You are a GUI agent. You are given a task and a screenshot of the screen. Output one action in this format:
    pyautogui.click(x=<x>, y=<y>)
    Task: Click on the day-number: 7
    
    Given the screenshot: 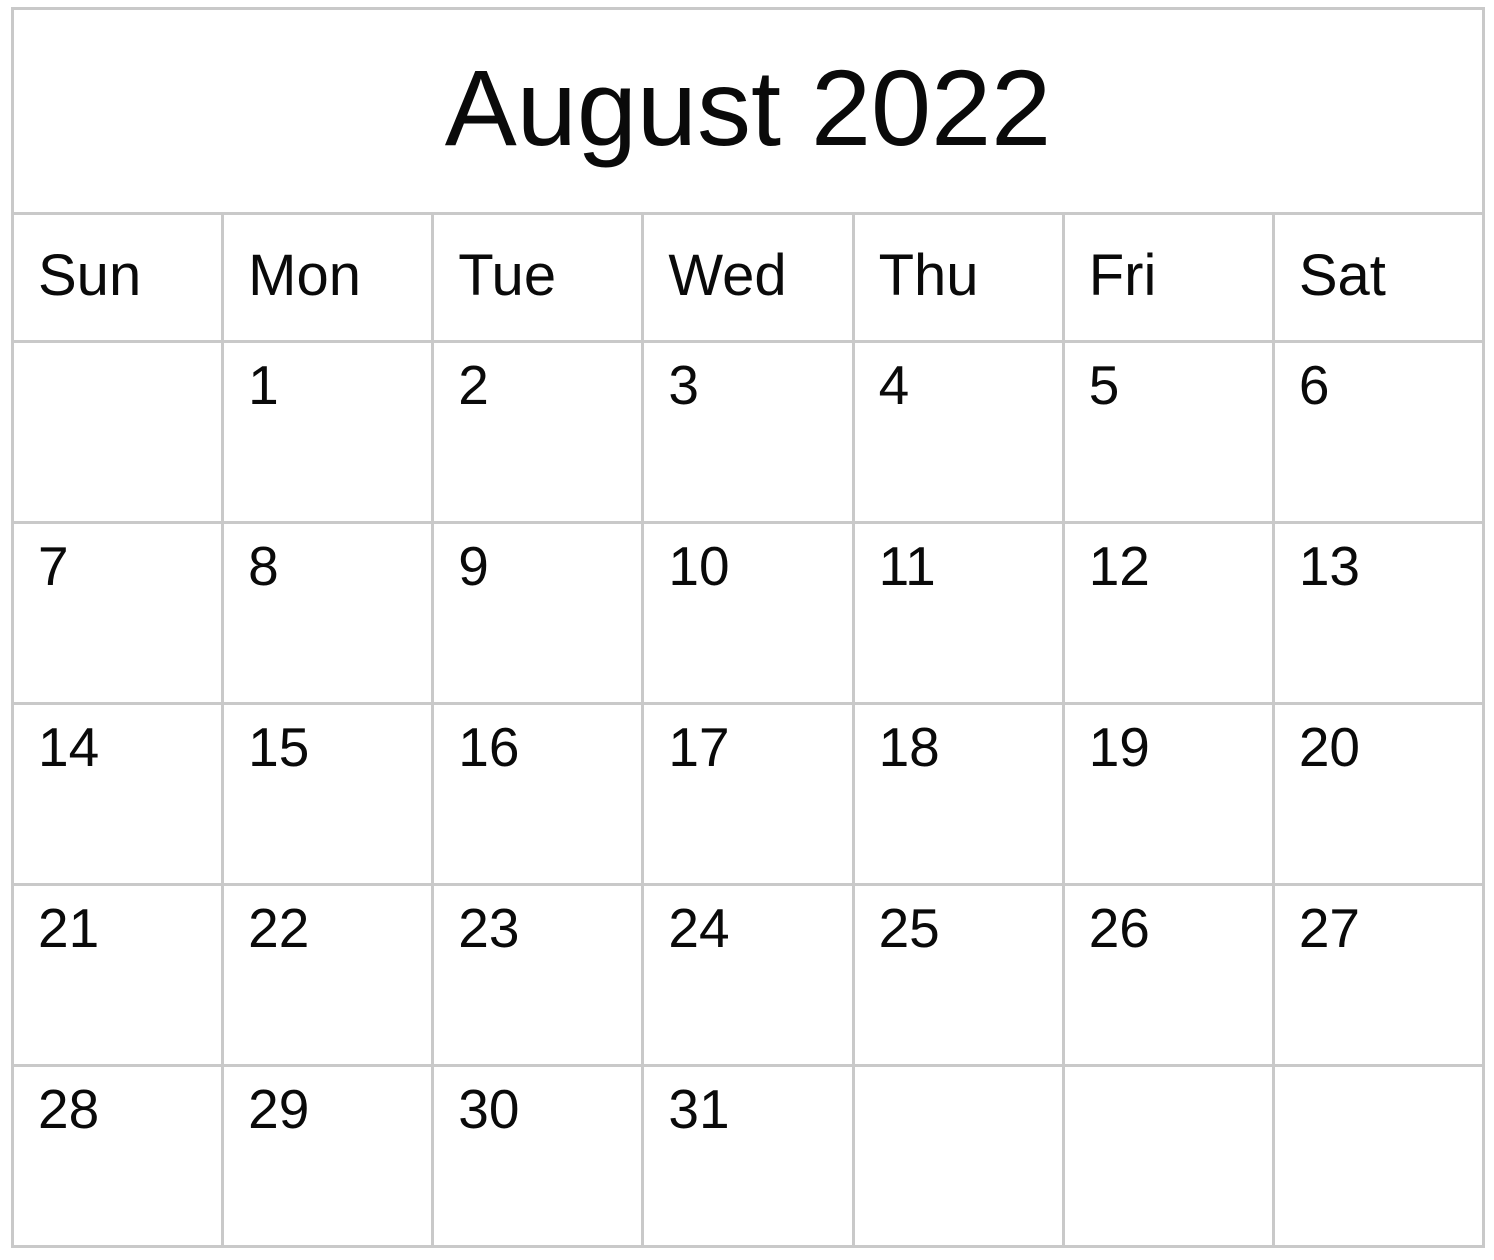 What is the action you would take?
    pyautogui.click(x=53, y=566)
    